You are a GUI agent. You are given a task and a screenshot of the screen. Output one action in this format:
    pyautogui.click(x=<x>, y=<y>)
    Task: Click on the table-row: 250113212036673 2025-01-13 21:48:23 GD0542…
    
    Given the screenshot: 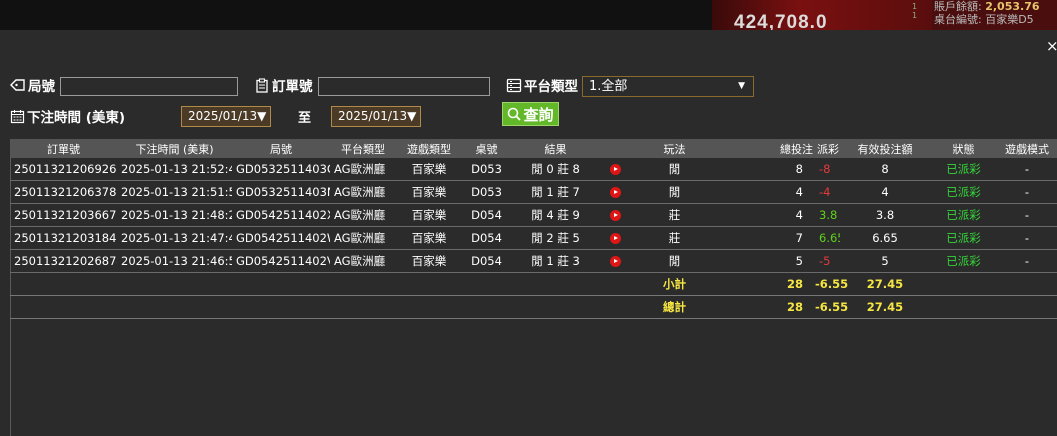 What is the action you would take?
    pyautogui.click(x=533, y=215)
    